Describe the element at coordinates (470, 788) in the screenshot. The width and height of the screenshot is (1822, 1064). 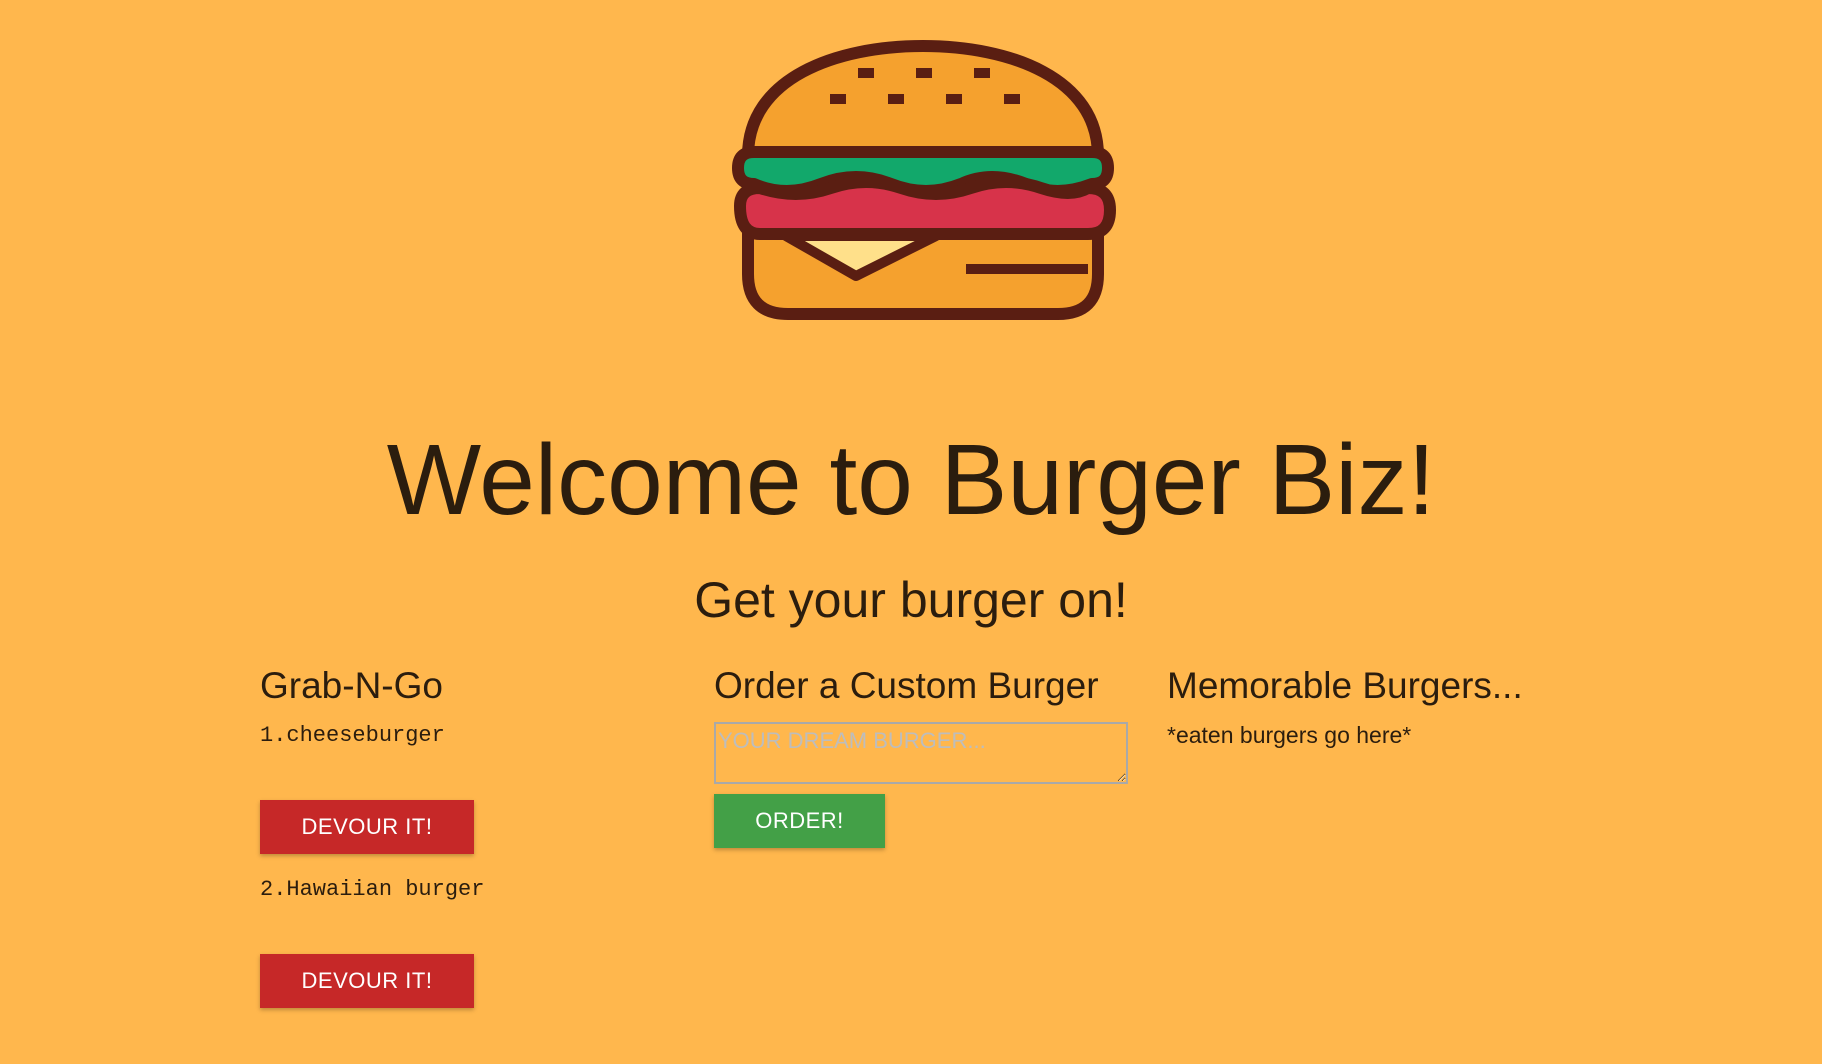
I see `list-item: 1.cheeseburger DEVOUR IT!` at that location.